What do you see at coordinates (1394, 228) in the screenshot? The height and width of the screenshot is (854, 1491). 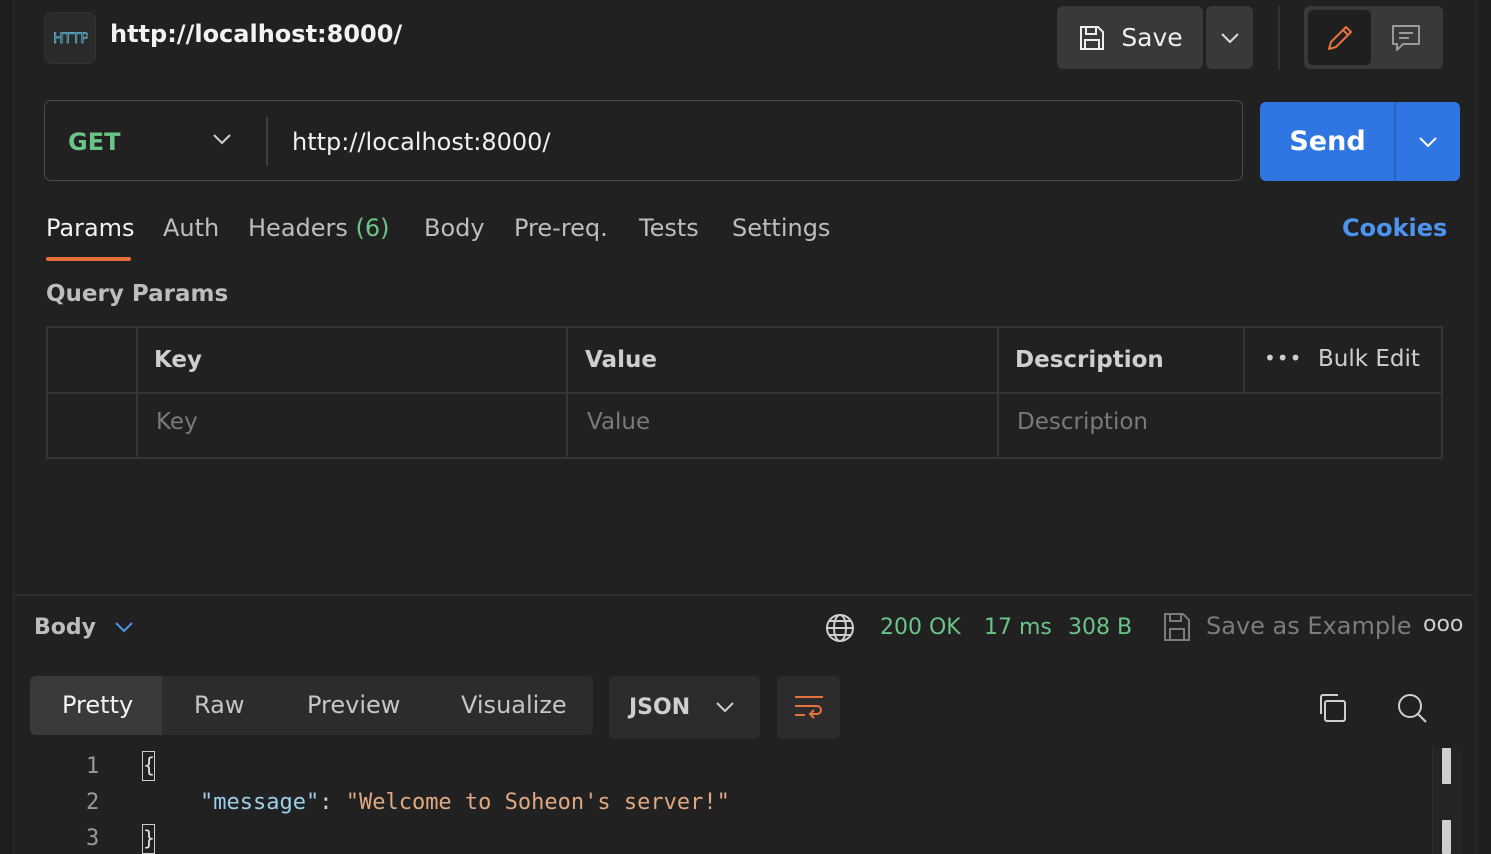 I see `cookies-link: Cookies` at bounding box center [1394, 228].